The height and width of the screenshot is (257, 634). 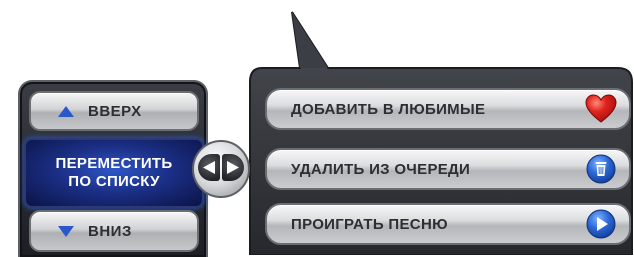 I want to click on play-song-button: ПРОИГРАТЬ ПЕСНЮ, so click(x=448, y=224).